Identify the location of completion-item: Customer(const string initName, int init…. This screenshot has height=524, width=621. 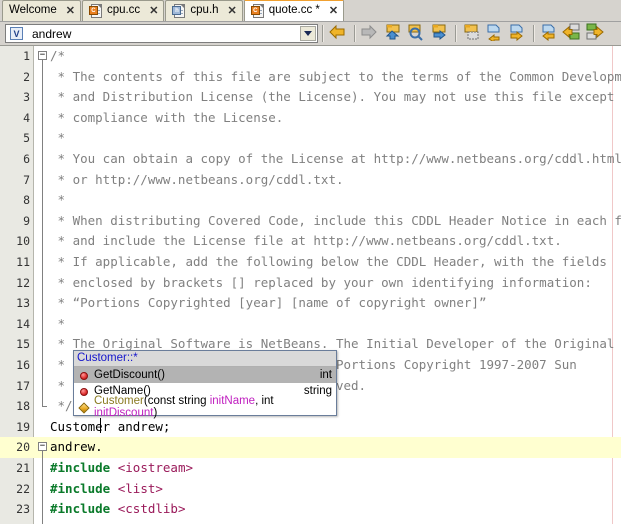
(205, 407).